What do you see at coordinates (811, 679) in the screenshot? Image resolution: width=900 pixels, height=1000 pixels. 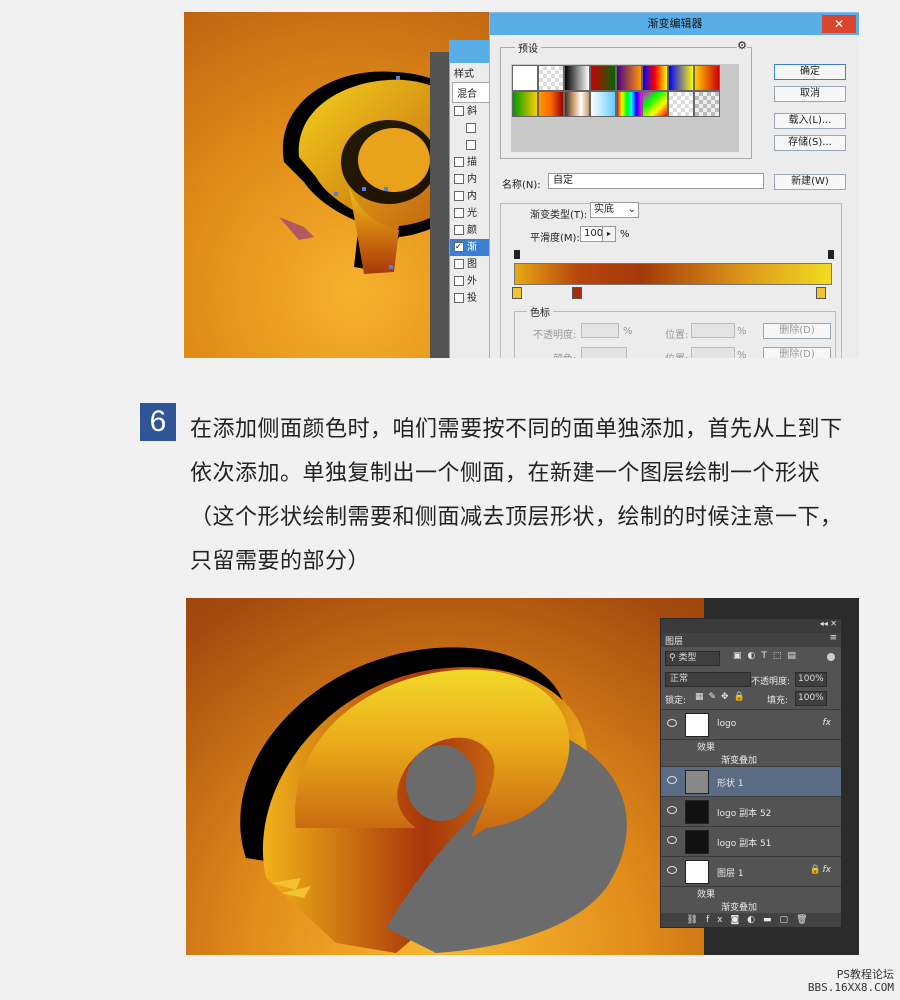 I see `opacity-input: 100%` at bounding box center [811, 679].